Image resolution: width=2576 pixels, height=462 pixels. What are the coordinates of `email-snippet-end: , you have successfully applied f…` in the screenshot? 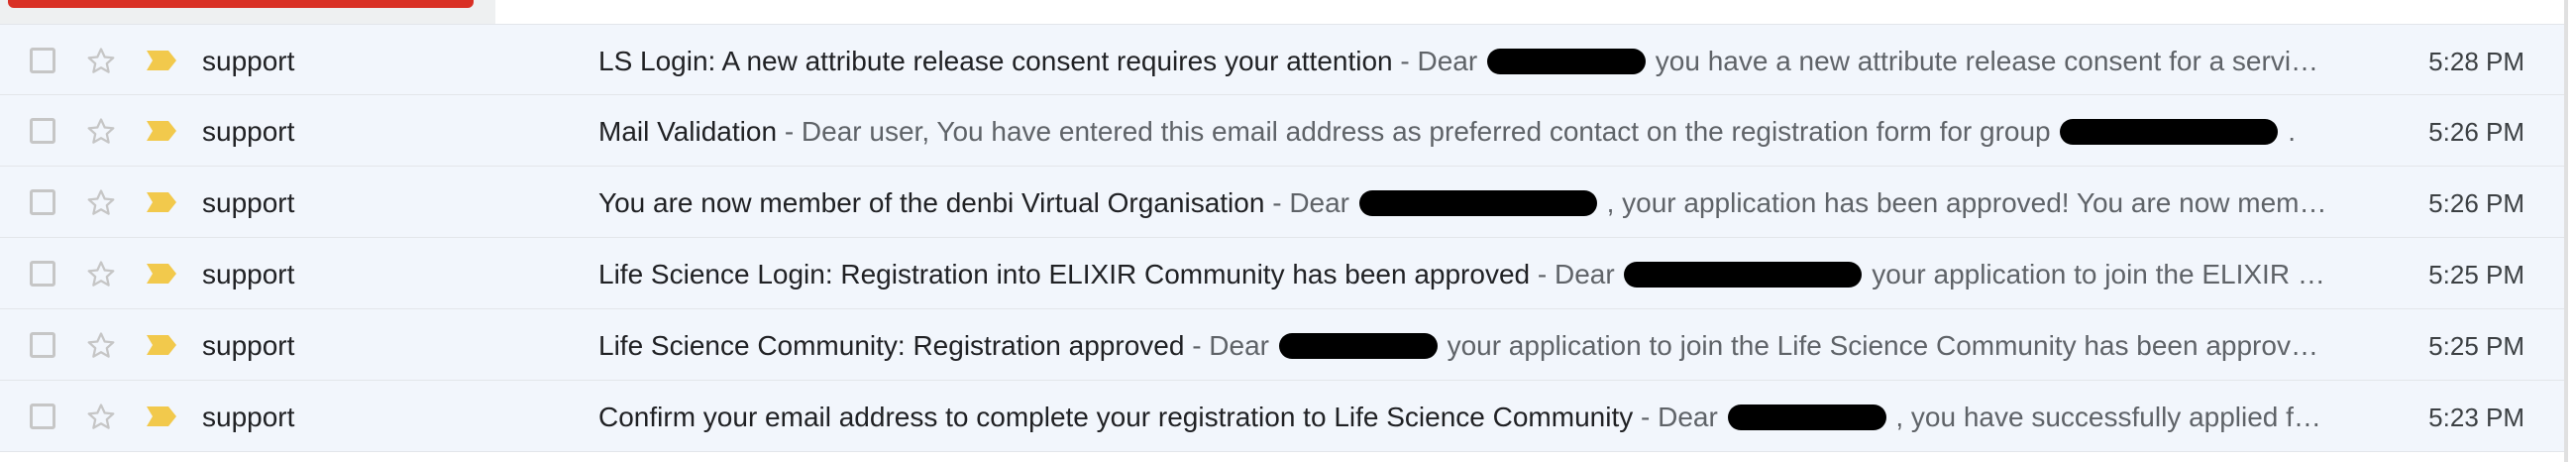 It's located at (2108, 417).